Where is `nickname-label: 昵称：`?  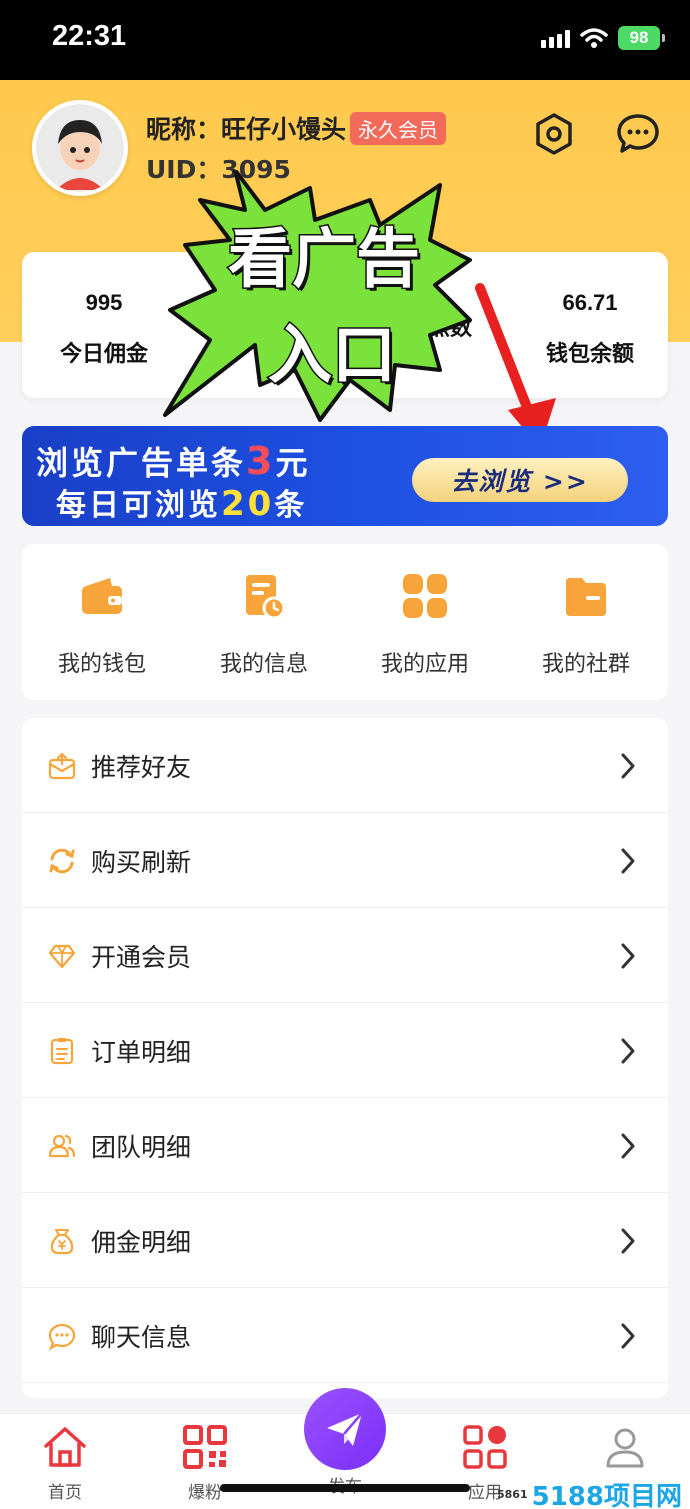
nickname-label: 昵称： is located at coordinates (184, 129).